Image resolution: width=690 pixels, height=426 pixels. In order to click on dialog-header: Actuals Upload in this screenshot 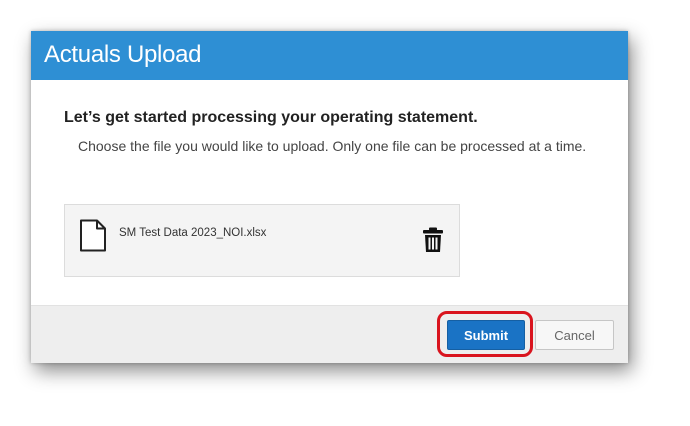, I will do `click(329, 55)`.